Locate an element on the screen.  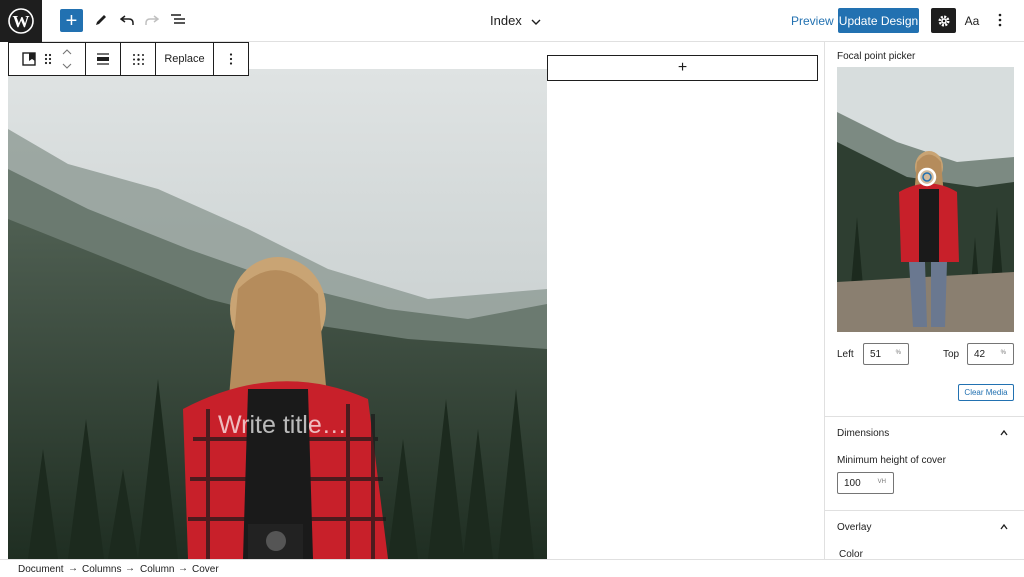
focal-point-image is located at coordinates (925, 199).